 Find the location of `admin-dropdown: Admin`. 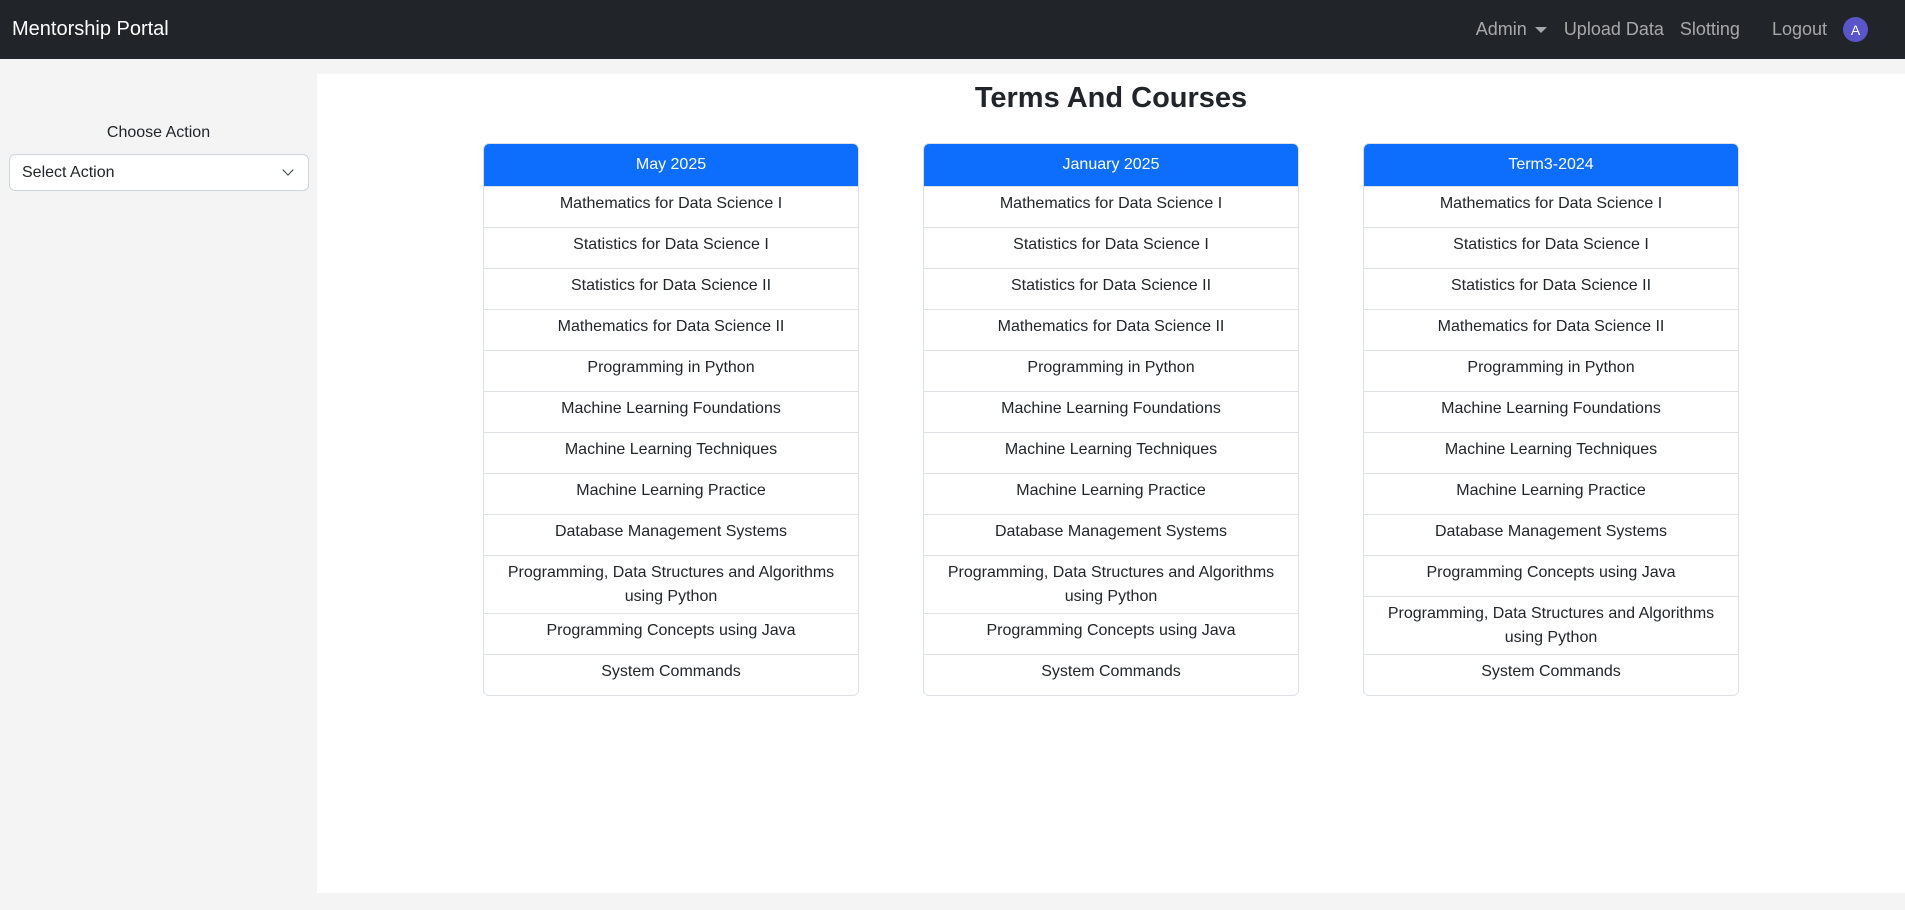

admin-dropdown: Admin is located at coordinates (1511, 29).